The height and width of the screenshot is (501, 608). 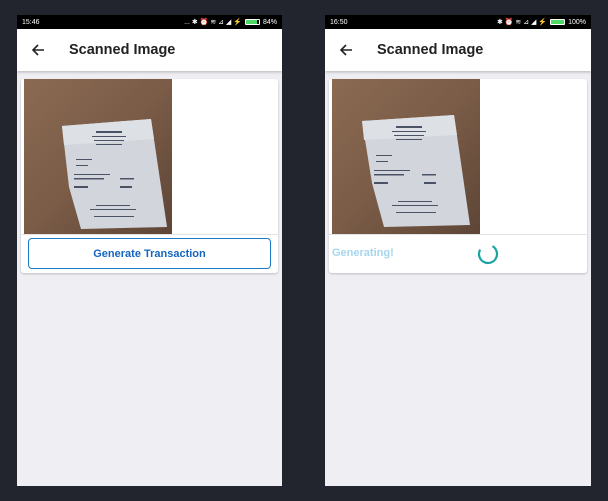 What do you see at coordinates (363, 253) in the screenshot?
I see `generating-status-label: Generating!` at bounding box center [363, 253].